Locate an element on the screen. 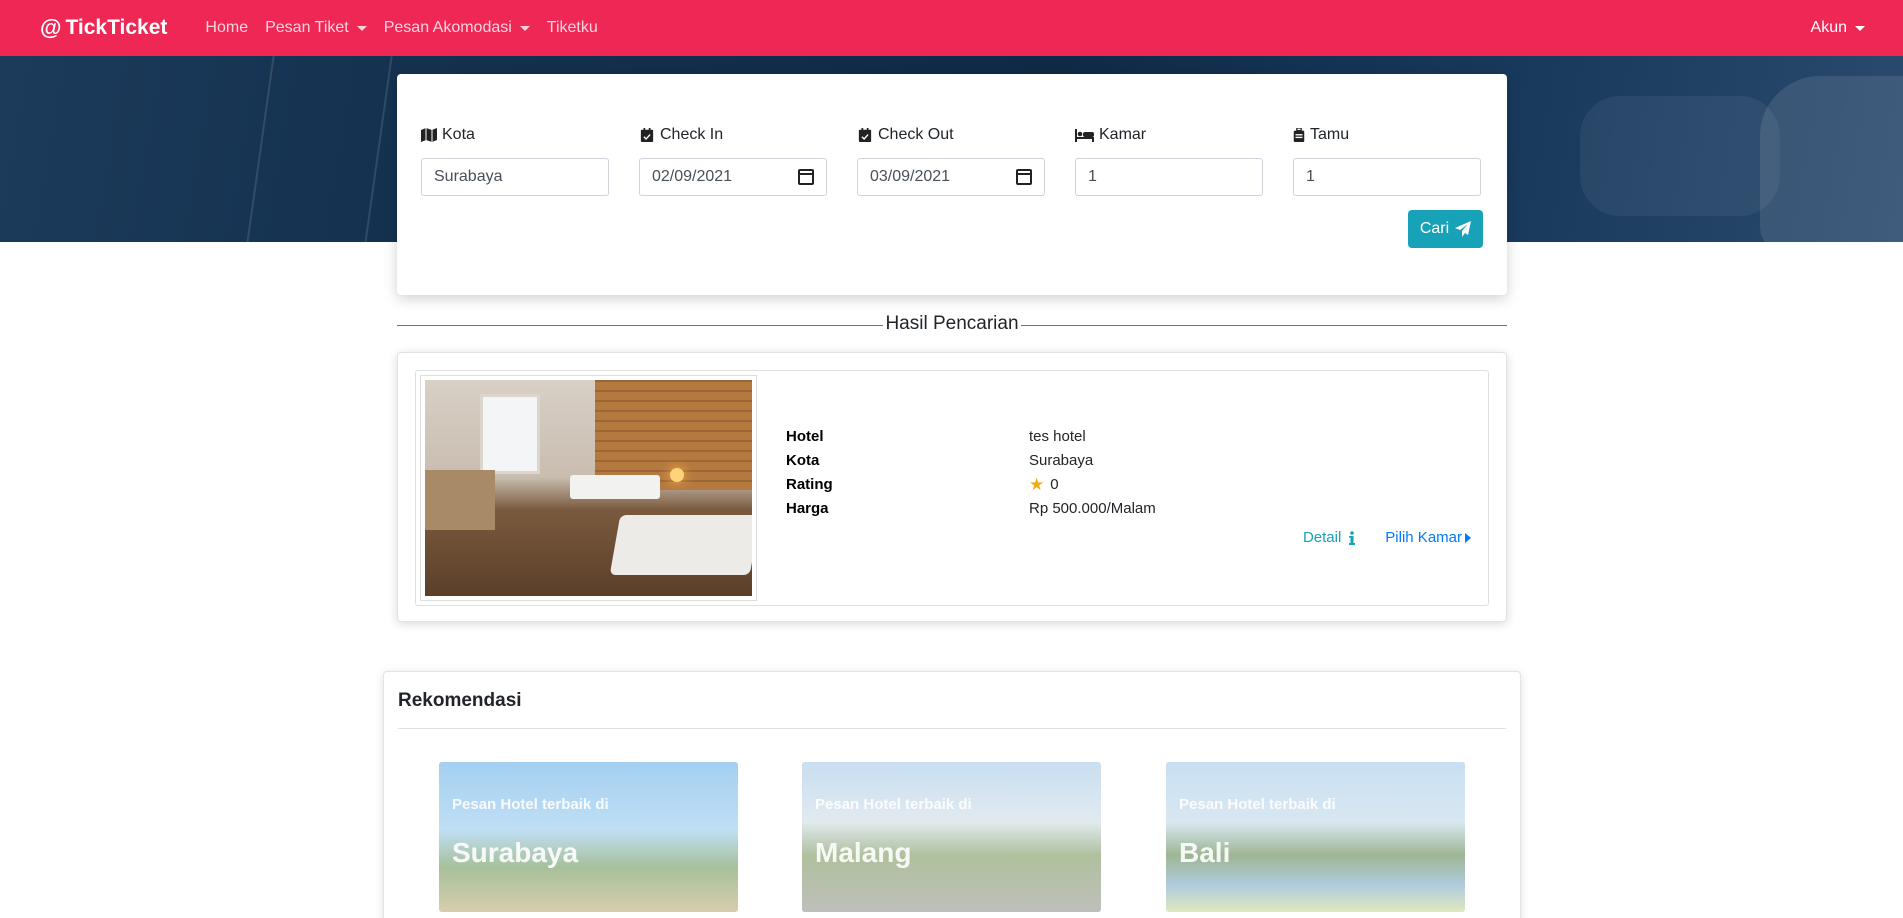 The width and height of the screenshot is (1903, 918). kamar-field: Kamar 1 is located at coordinates (1169, 160).